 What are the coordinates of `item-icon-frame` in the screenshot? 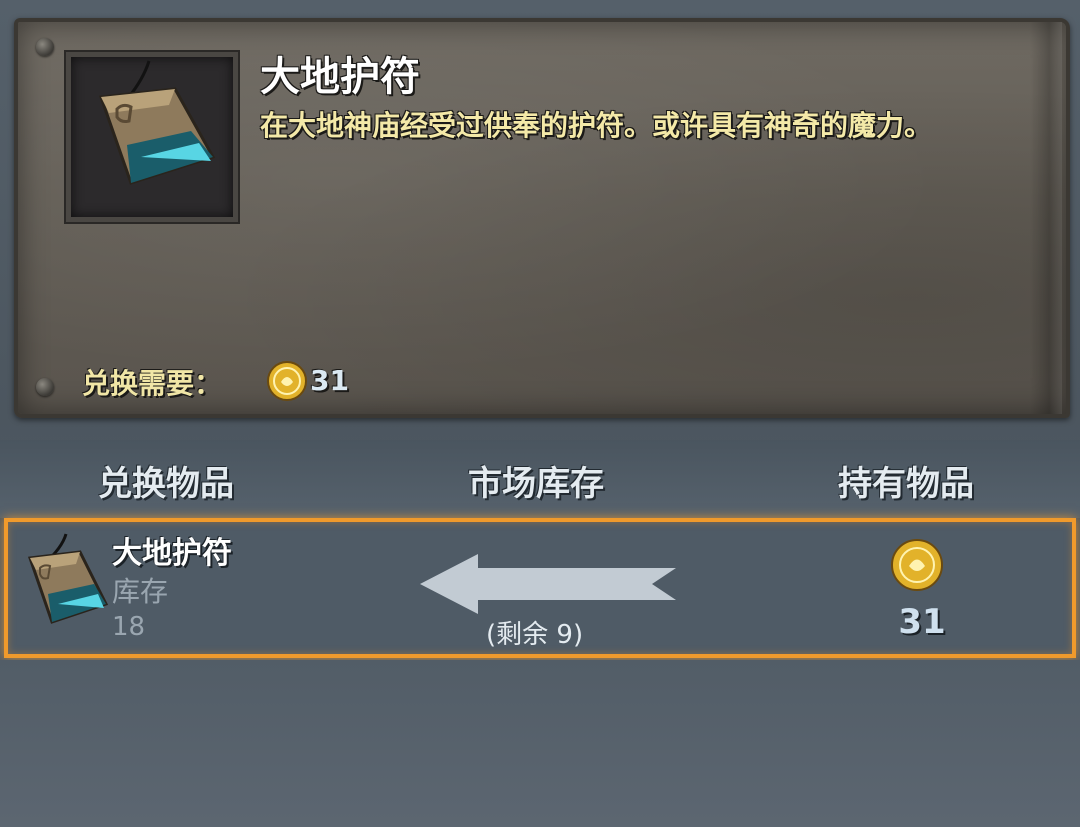 It's located at (152, 137).